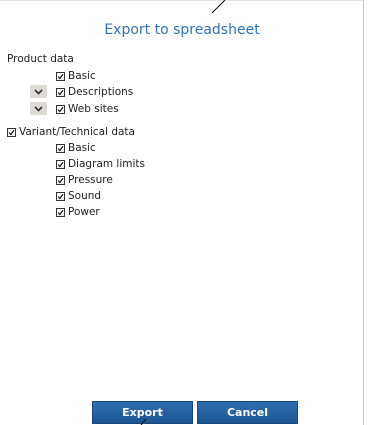  What do you see at coordinates (93, 109) in the screenshot?
I see `product-web-sites-label: Web sites` at bounding box center [93, 109].